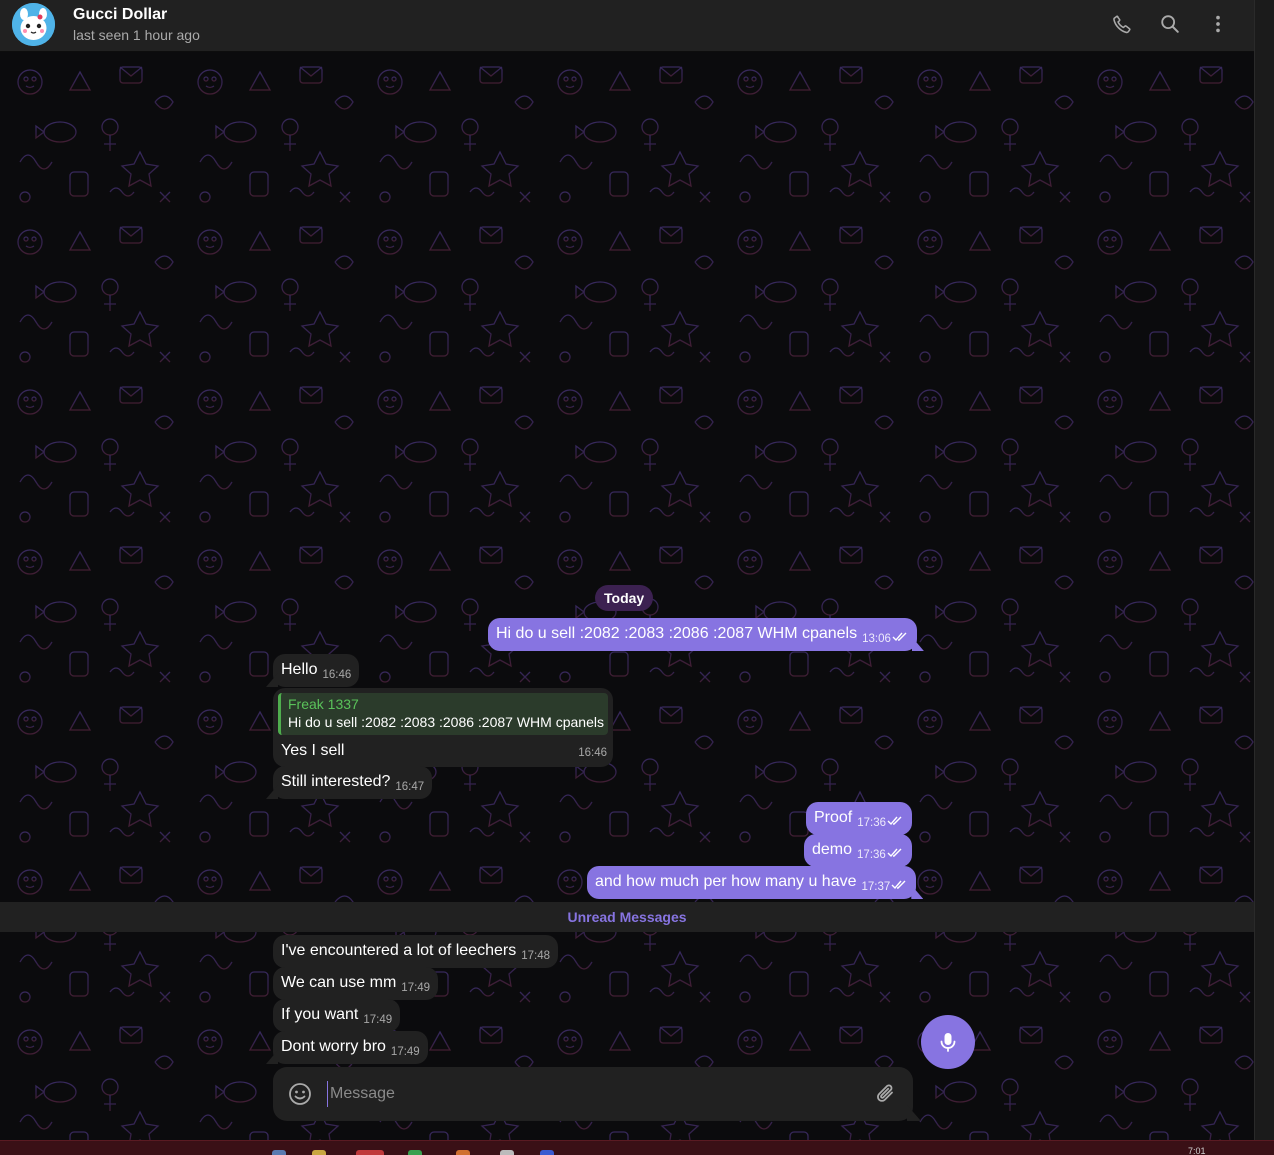 The width and height of the screenshot is (1274, 1155). What do you see at coordinates (1197, 1150) in the screenshot?
I see `taskbar-clock: 7:01` at bounding box center [1197, 1150].